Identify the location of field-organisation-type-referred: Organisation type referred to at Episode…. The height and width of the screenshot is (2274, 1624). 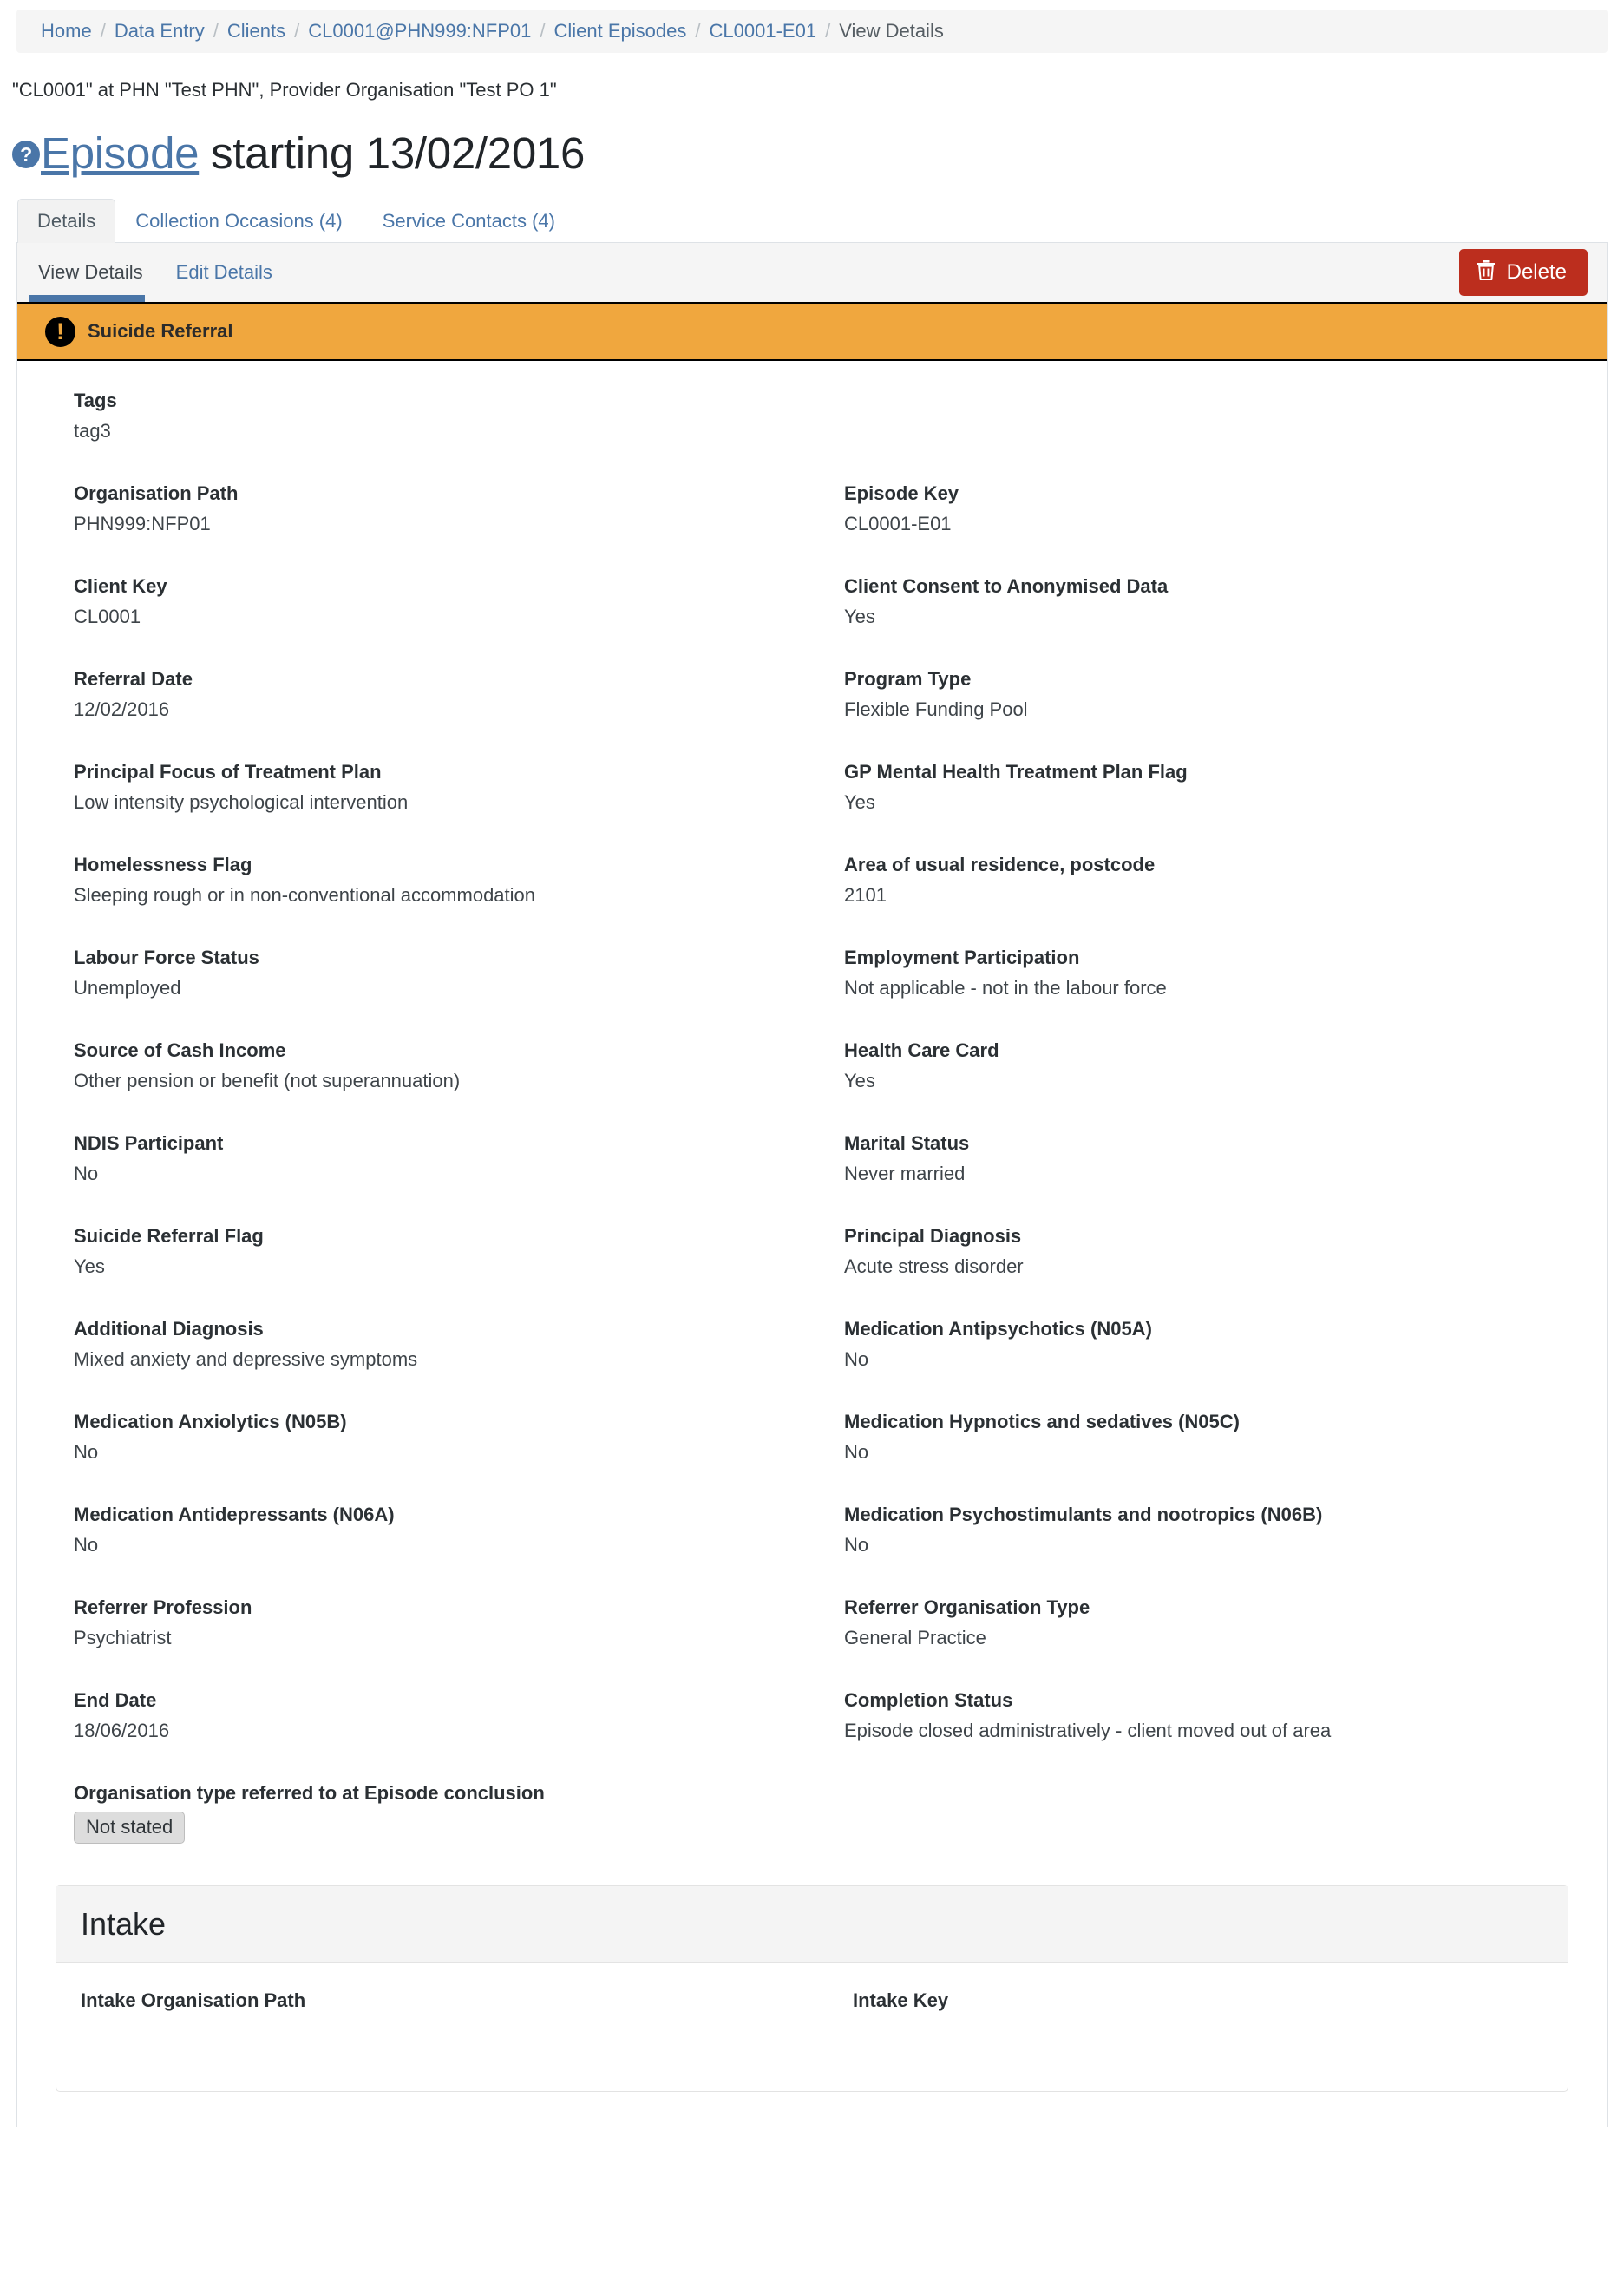
(840, 1812).